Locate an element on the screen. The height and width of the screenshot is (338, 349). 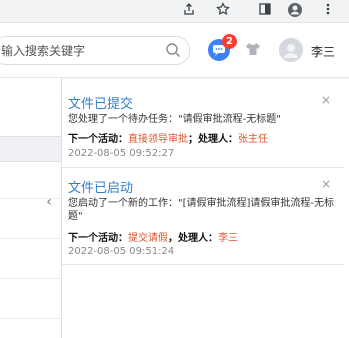
notification-body: 您启动了一个新的工作："[请假审批流程]请假审批流程-无标题" is located at coordinates (201, 210).